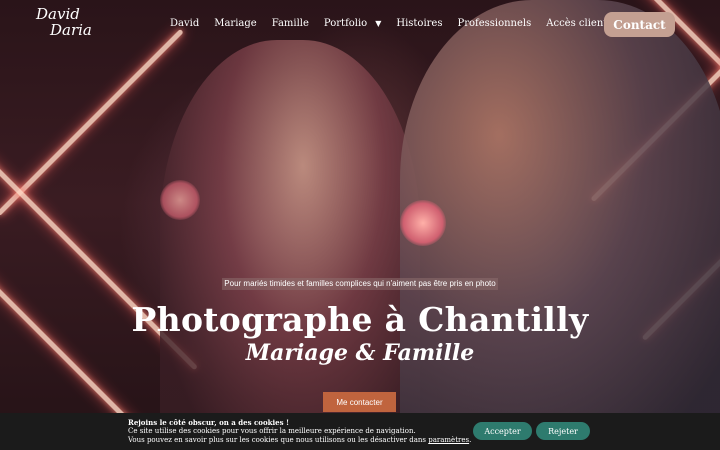 The height and width of the screenshot is (450, 720). Describe the element at coordinates (639, 24) in the screenshot. I see `contact-button: Contact` at that location.